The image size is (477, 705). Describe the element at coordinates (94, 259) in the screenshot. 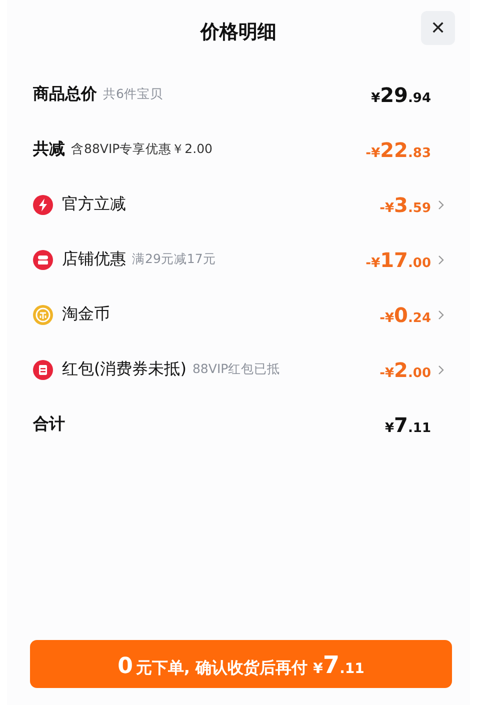

I see `row-label: 店铺优惠` at that location.